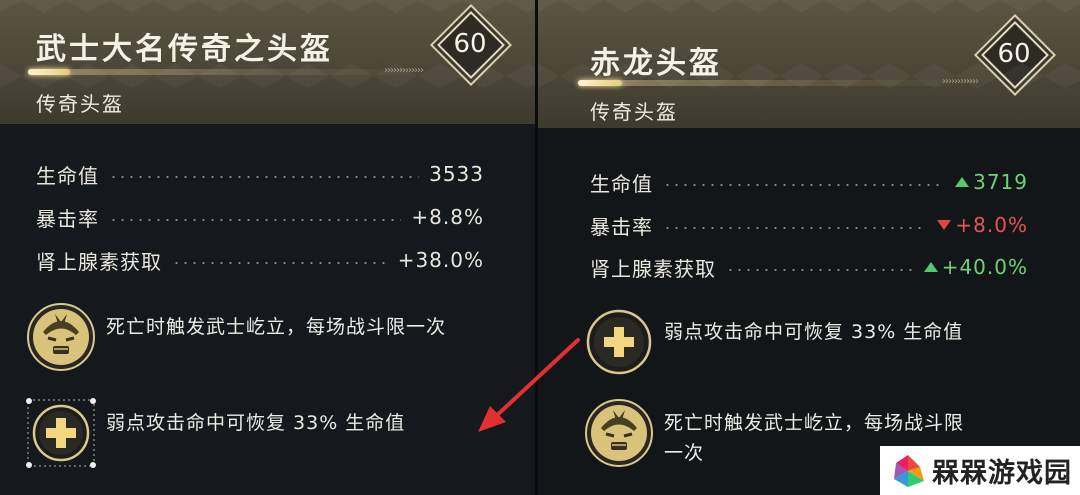 This screenshot has height=495, width=1080. I want to click on item-progress-bar: ››››››››››››, so click(778, 81).